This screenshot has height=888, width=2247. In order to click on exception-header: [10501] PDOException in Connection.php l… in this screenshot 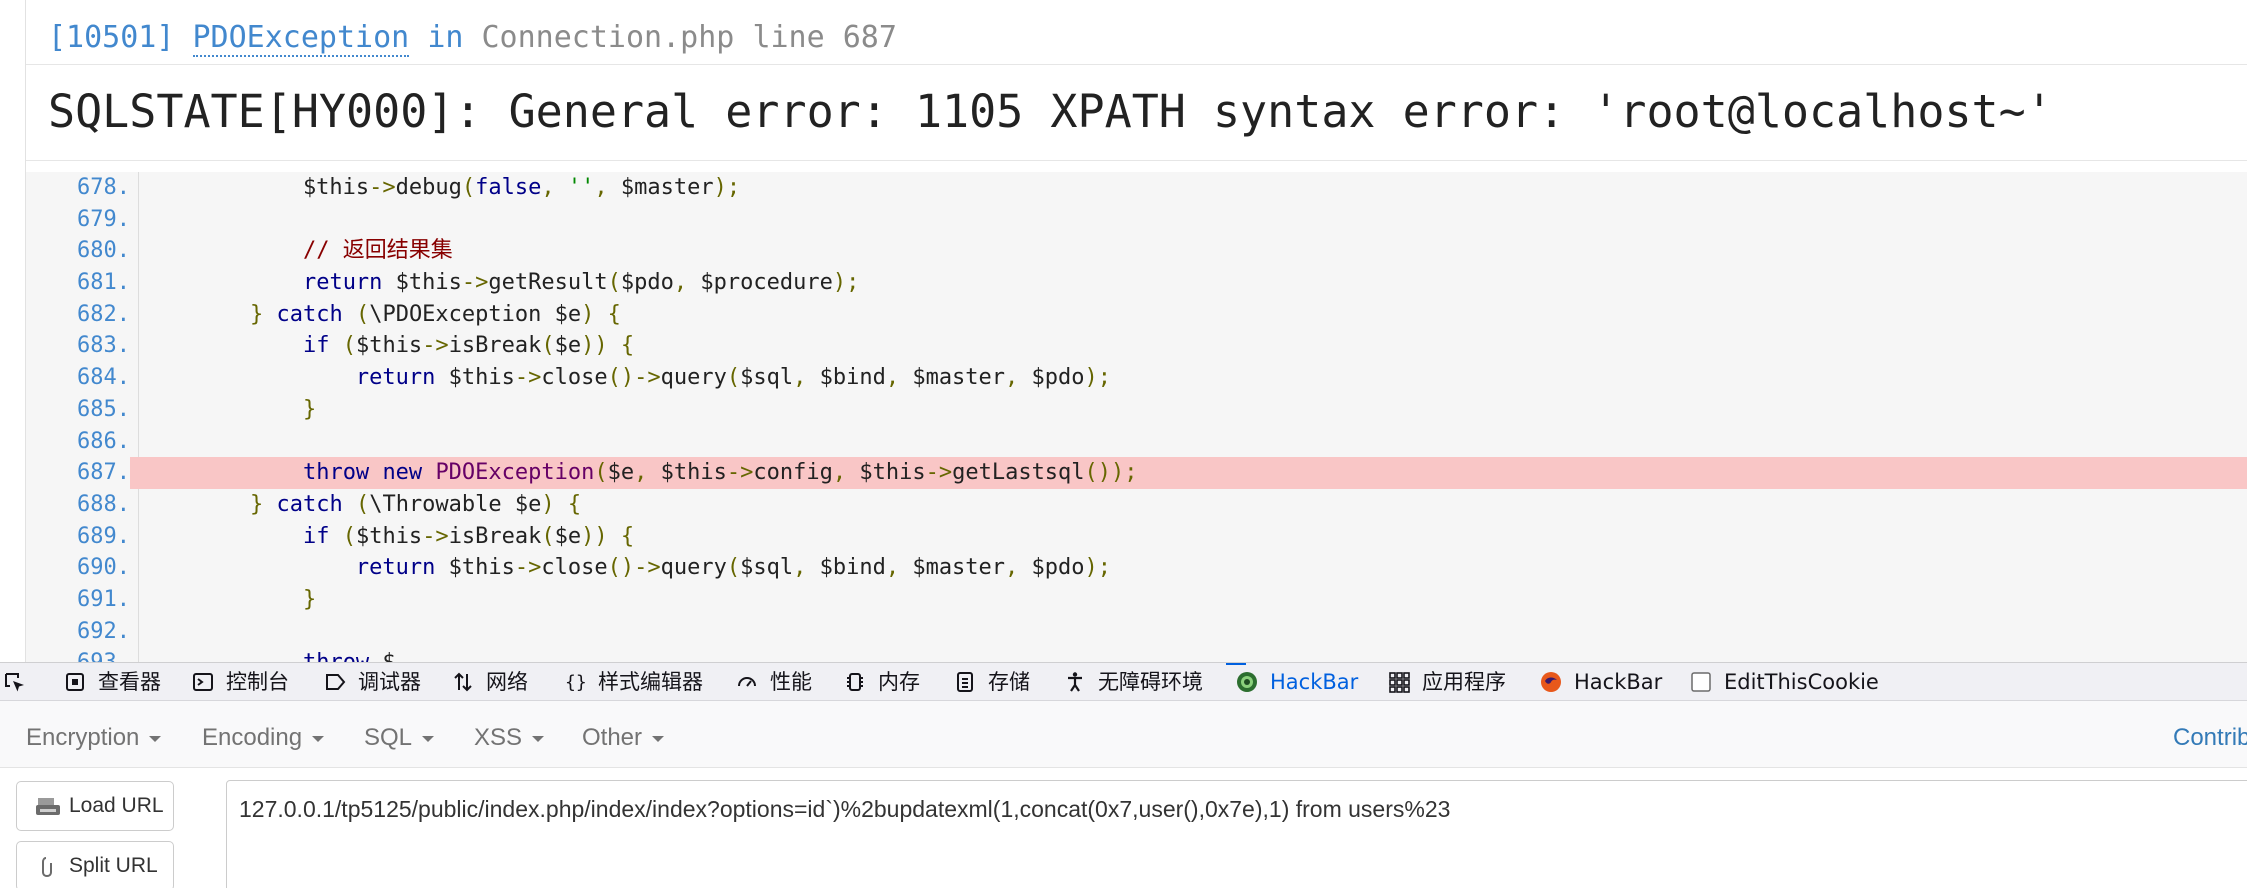, I will do `click(472, 38)`.